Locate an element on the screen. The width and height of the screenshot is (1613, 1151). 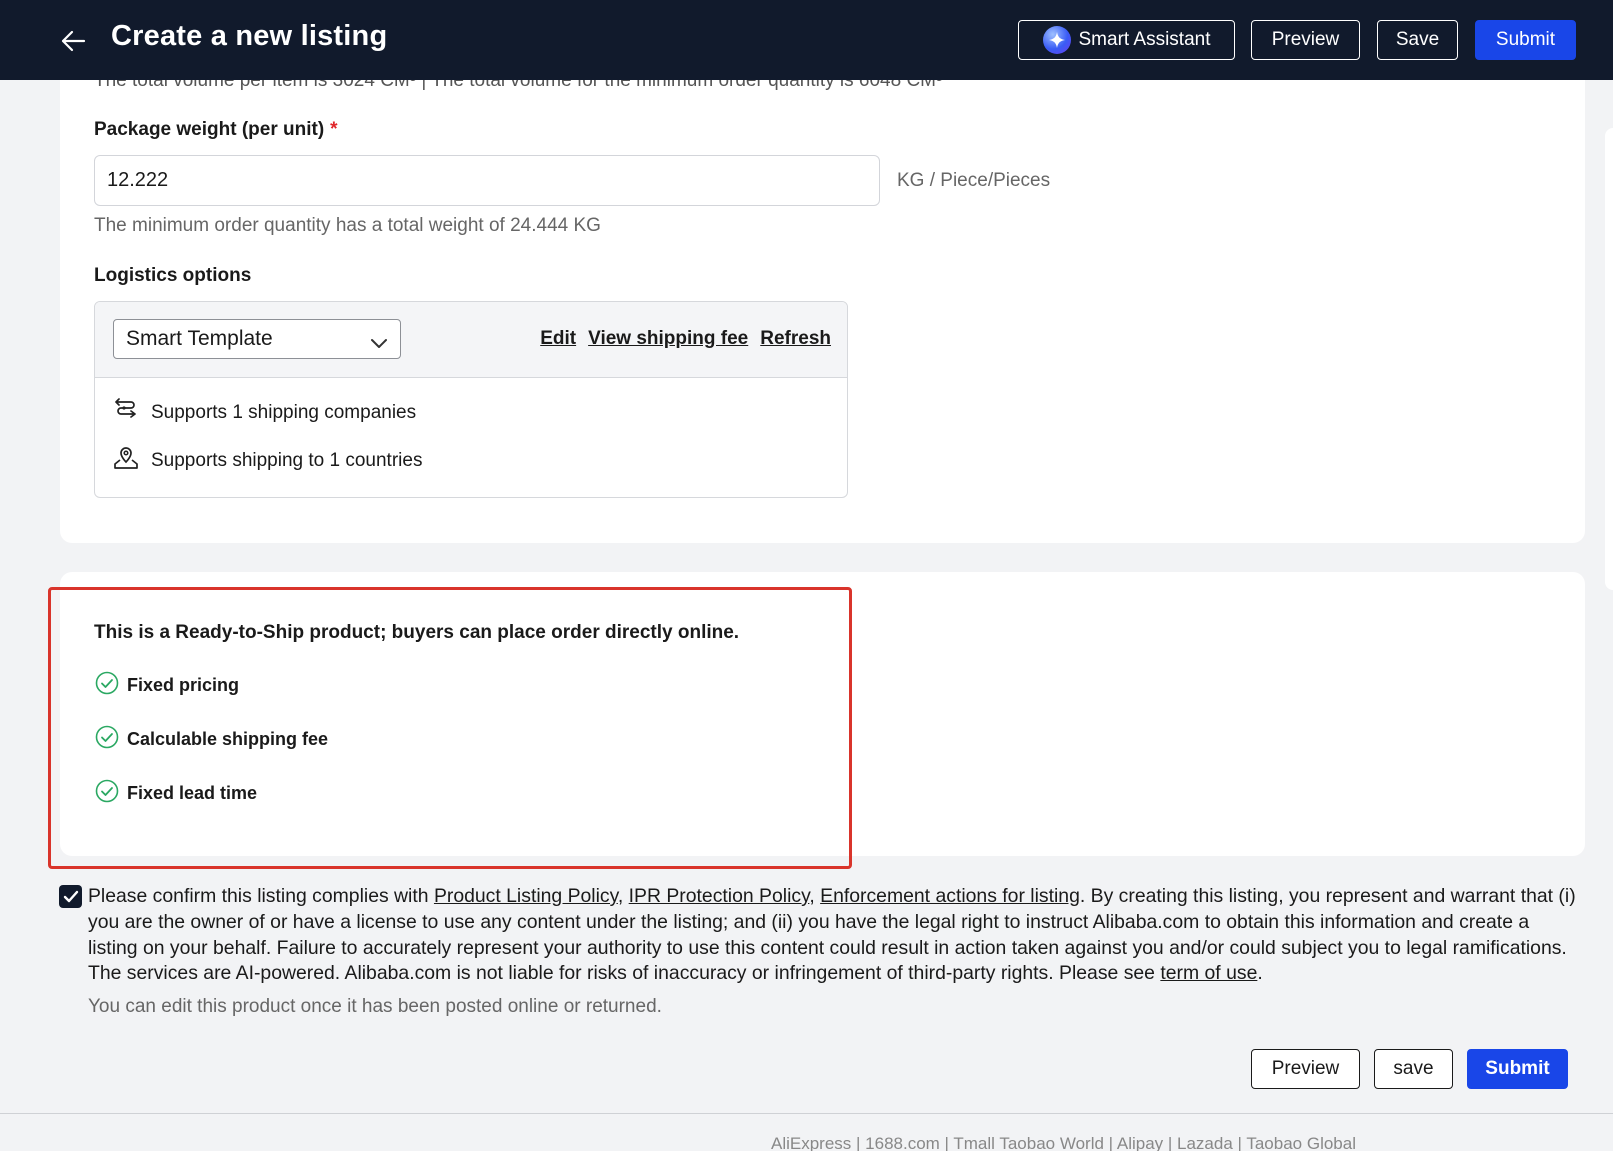
page-title: Create a new listing is located at coordinates (249, 36).